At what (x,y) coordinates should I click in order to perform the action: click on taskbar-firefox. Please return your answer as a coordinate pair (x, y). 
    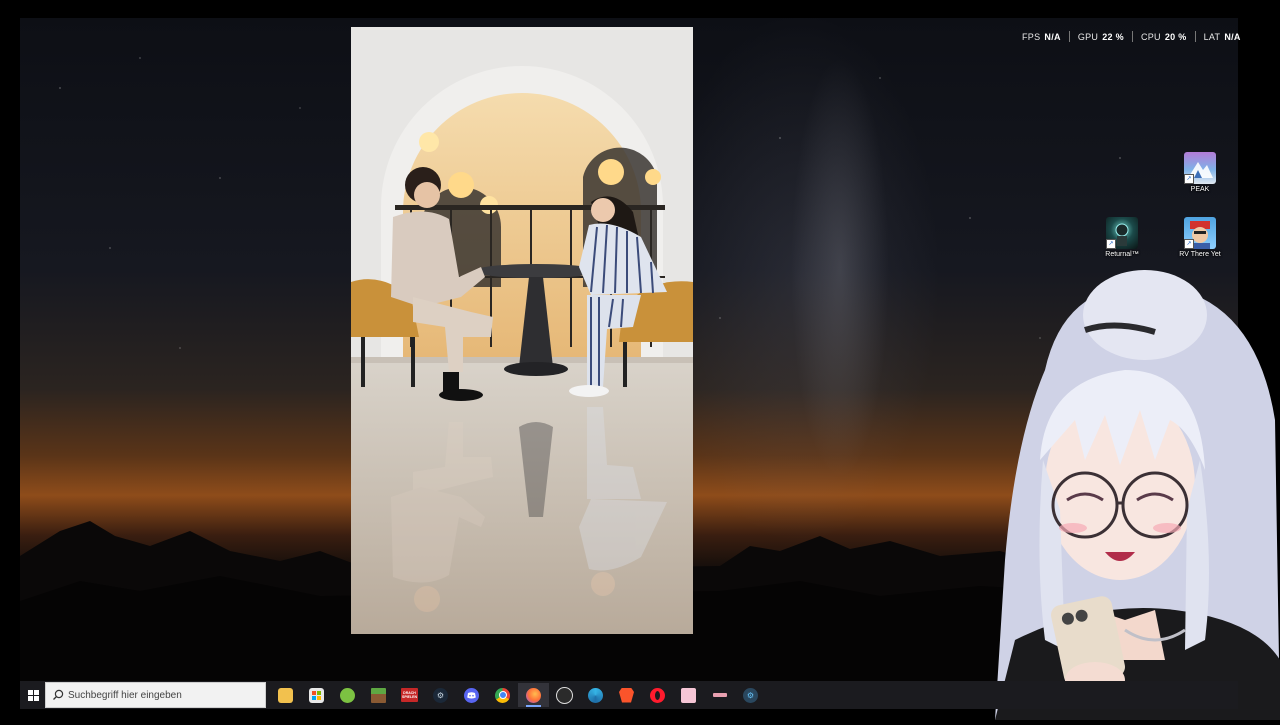
    Looking at the image, I should click on (533, 695).